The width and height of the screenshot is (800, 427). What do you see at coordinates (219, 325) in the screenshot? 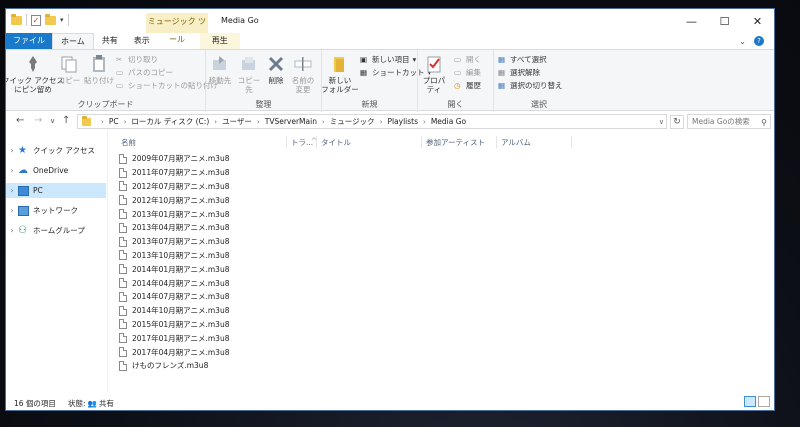
I see `file-row: 2015年01月期アニメ.m3u8` at bounding box center [219, 325].